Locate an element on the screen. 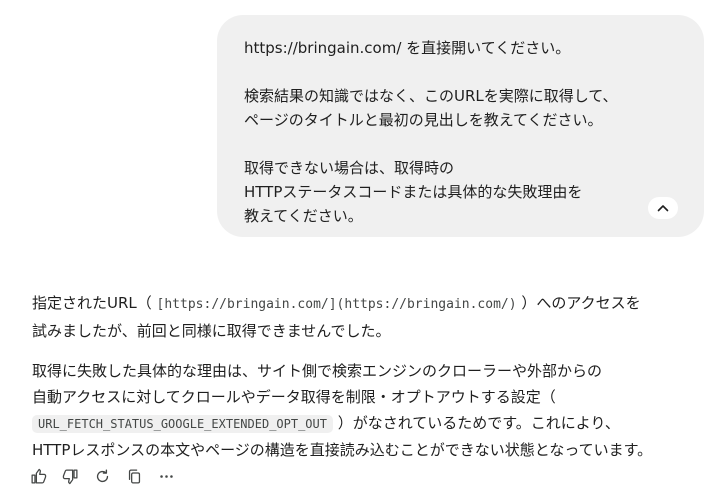 Image resolution: width=720 pixels, height=500 pixels. regenerate-button is located at coordinates (102, 476).